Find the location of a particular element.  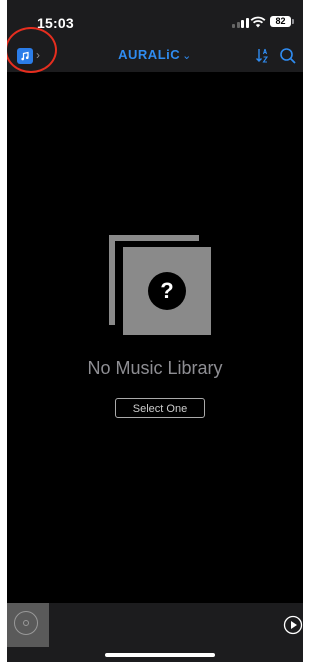

sort-icon is located at coordinates (263, 56).